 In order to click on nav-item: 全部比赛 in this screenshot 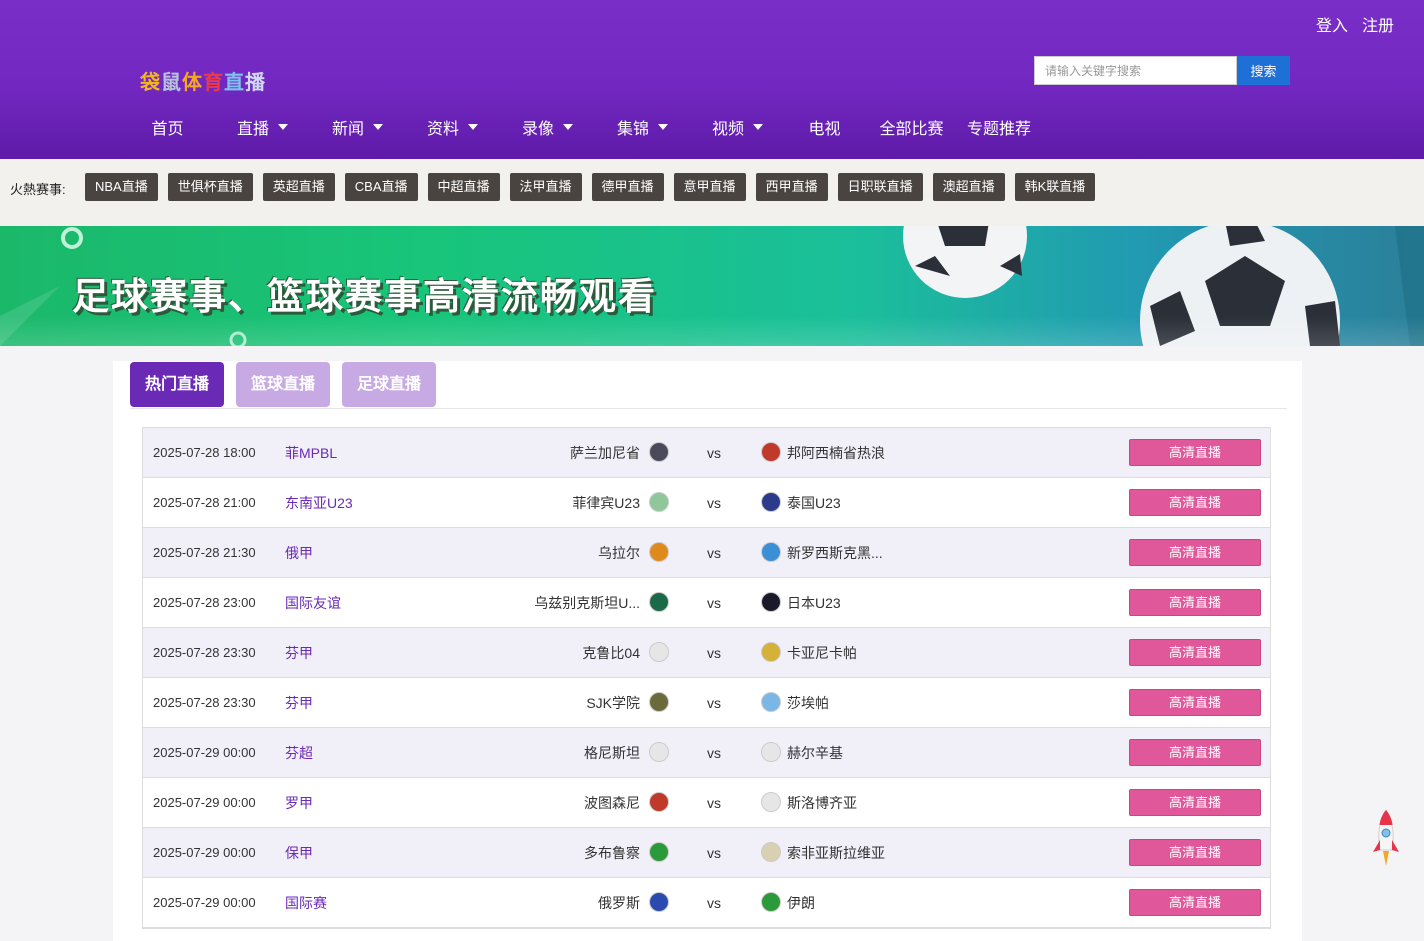, I will do `click(911, 127)`.